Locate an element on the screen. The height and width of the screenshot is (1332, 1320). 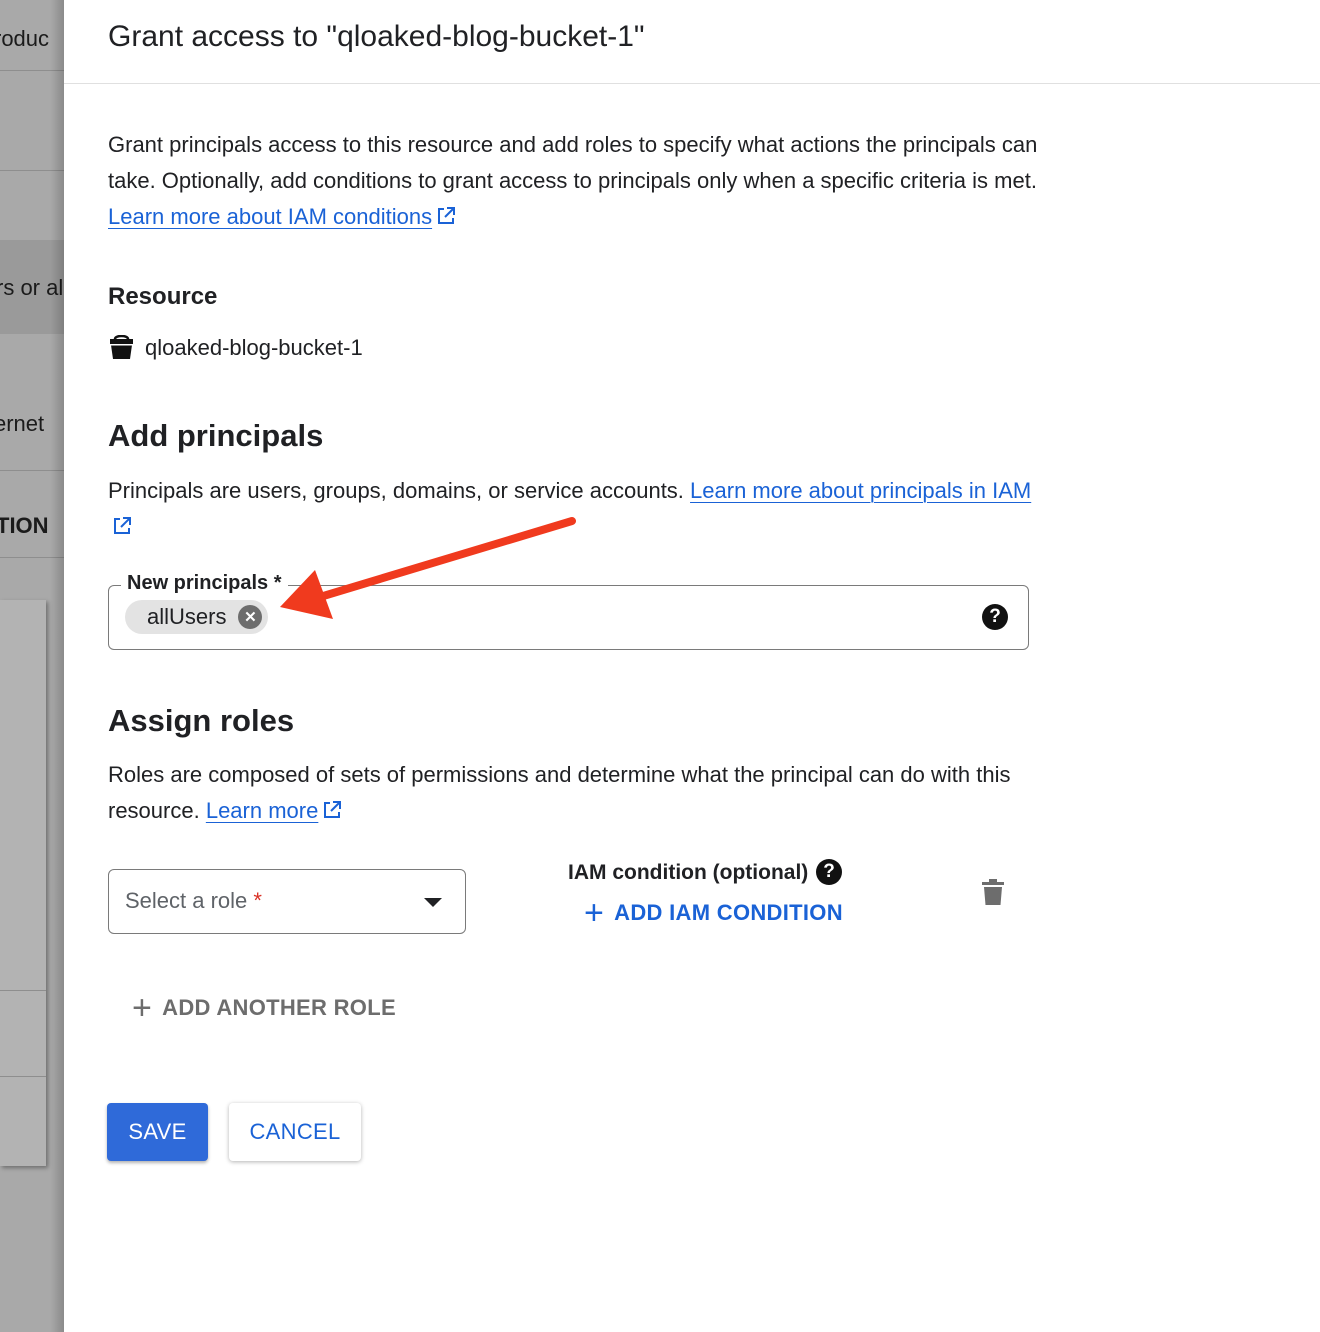
delete-role-icon is located at coordinates (993, 892).